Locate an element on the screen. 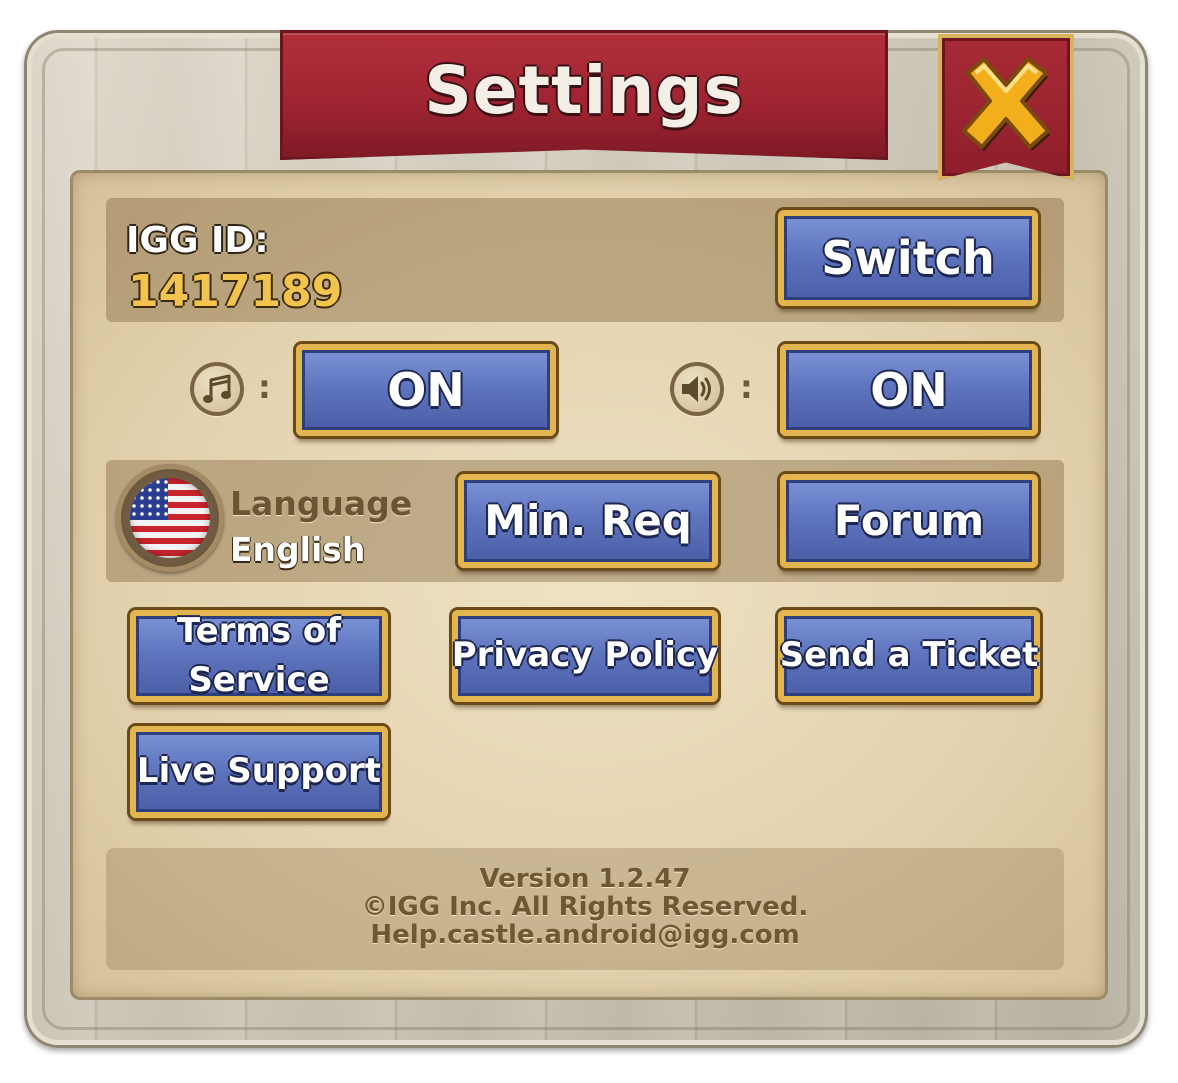  switch-account-button: Switch is located at coordinates (908, 258).